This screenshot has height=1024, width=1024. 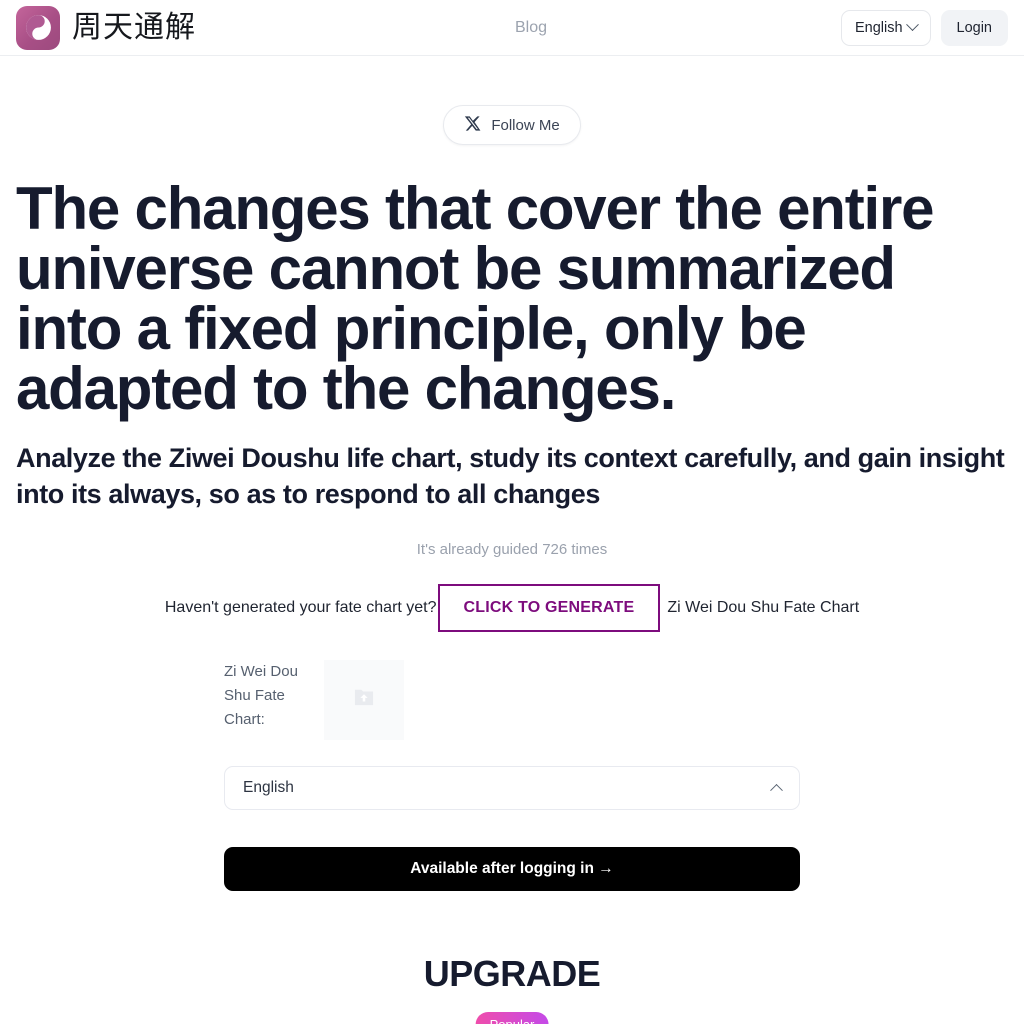 I want to click on brand-logo-link: 周天通解, so click(x=106, y=27).